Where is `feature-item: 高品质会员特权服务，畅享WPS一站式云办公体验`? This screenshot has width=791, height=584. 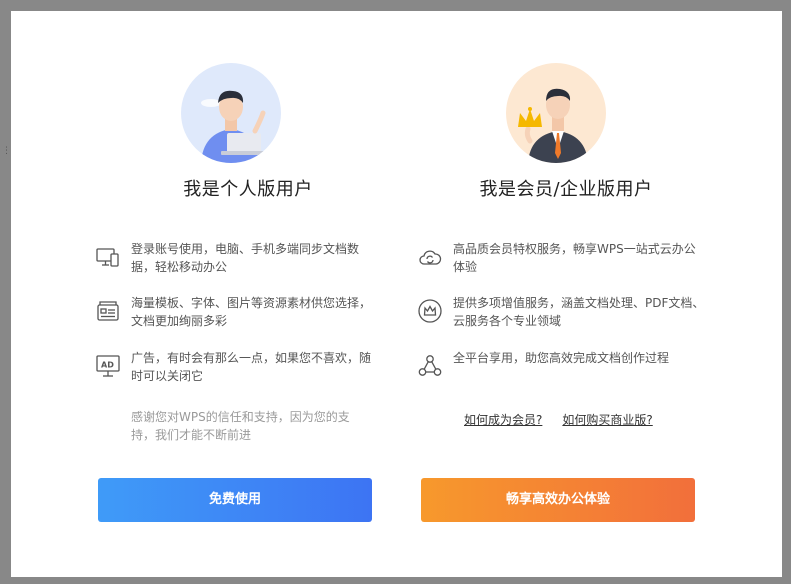
feature-item: 高品质会员特权服务，畅享WPS一站式云办公体验 is located at coordinates (562, 260).